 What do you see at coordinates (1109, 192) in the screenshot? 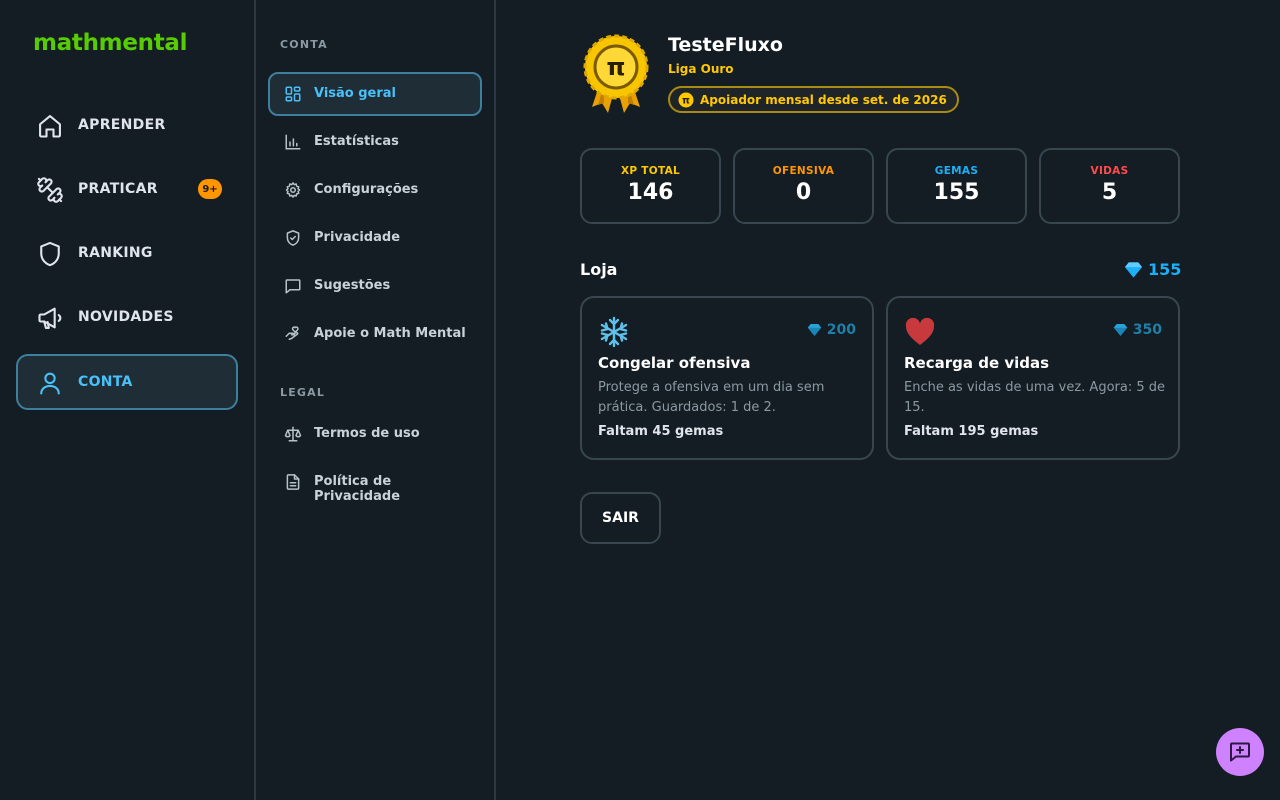
I see `stat-value: 5` at bounding box center [1109, 192].